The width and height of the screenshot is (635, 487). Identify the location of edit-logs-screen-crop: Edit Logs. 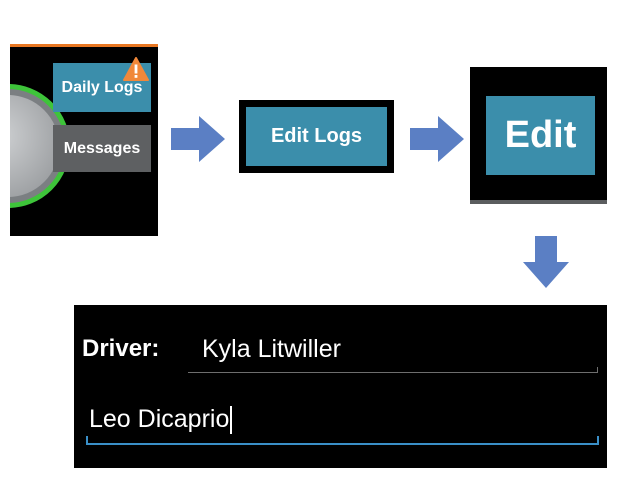
(316, 136).